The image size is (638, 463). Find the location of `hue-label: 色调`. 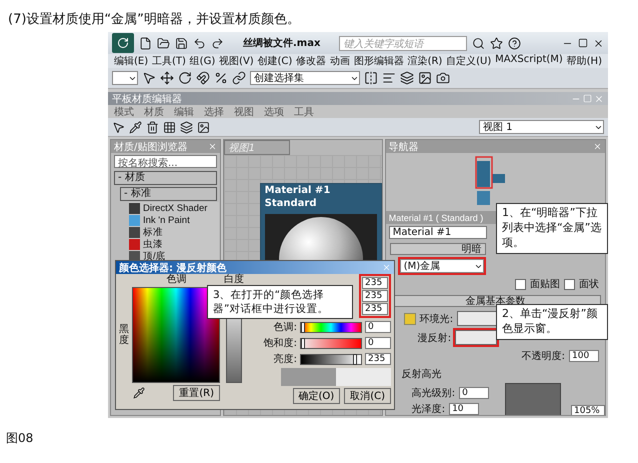

hue-label: 色调 is located at coordinates (176, 279).